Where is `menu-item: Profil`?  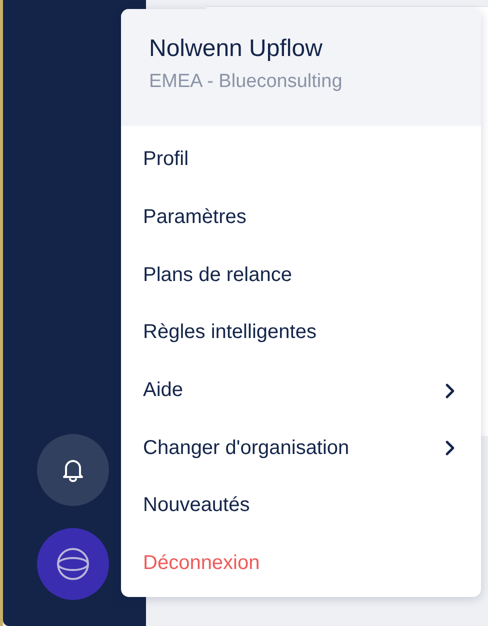
menu-item: Profil is located at coordinates (301, 160).